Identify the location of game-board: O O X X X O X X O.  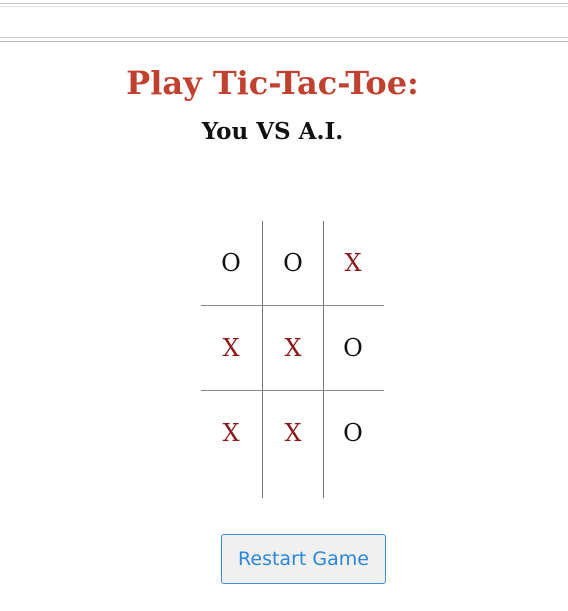
(292, 359).